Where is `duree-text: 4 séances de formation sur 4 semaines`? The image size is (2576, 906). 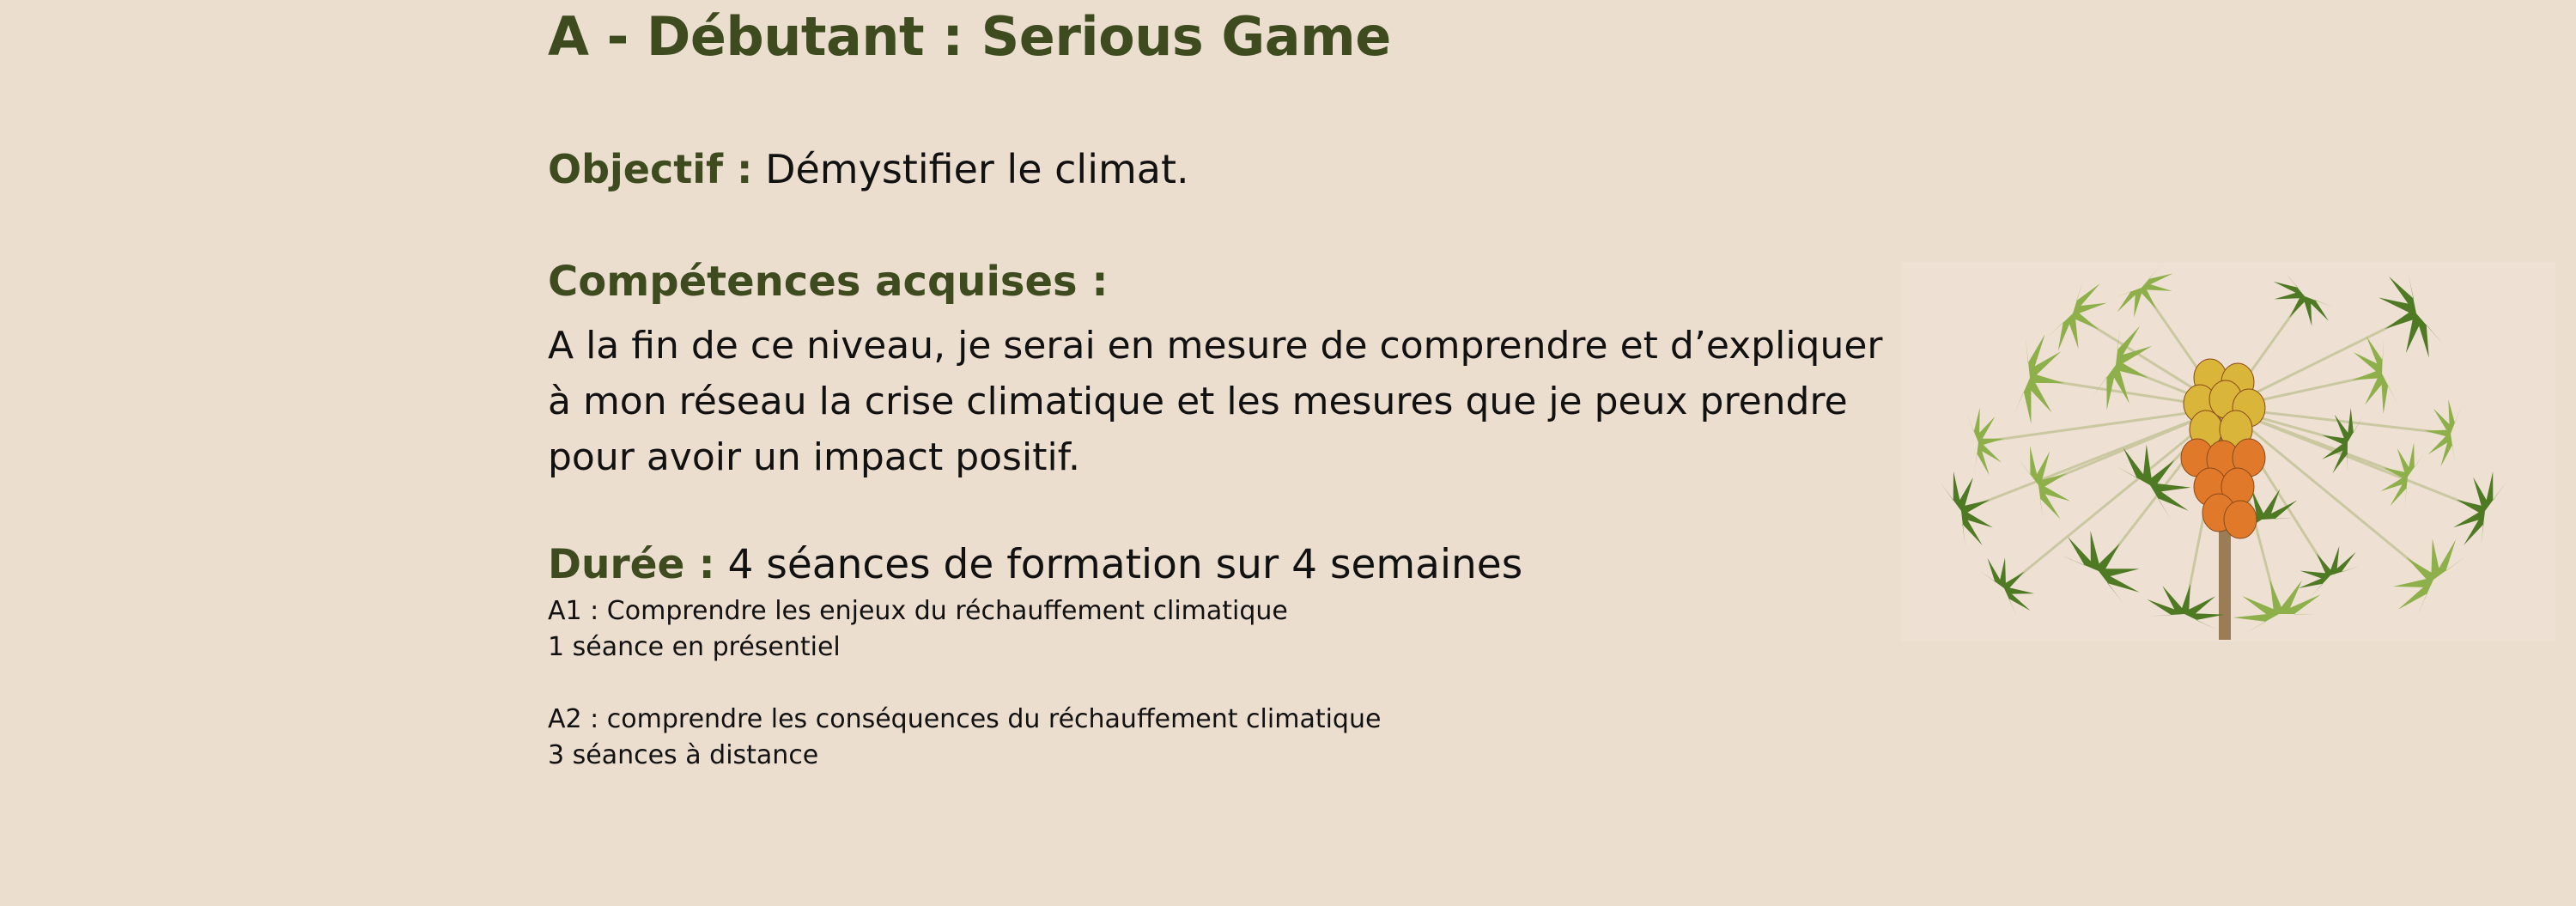 duree-text: 4 séances de formation sur 4 semaines is located at coordinates (1125, 565).